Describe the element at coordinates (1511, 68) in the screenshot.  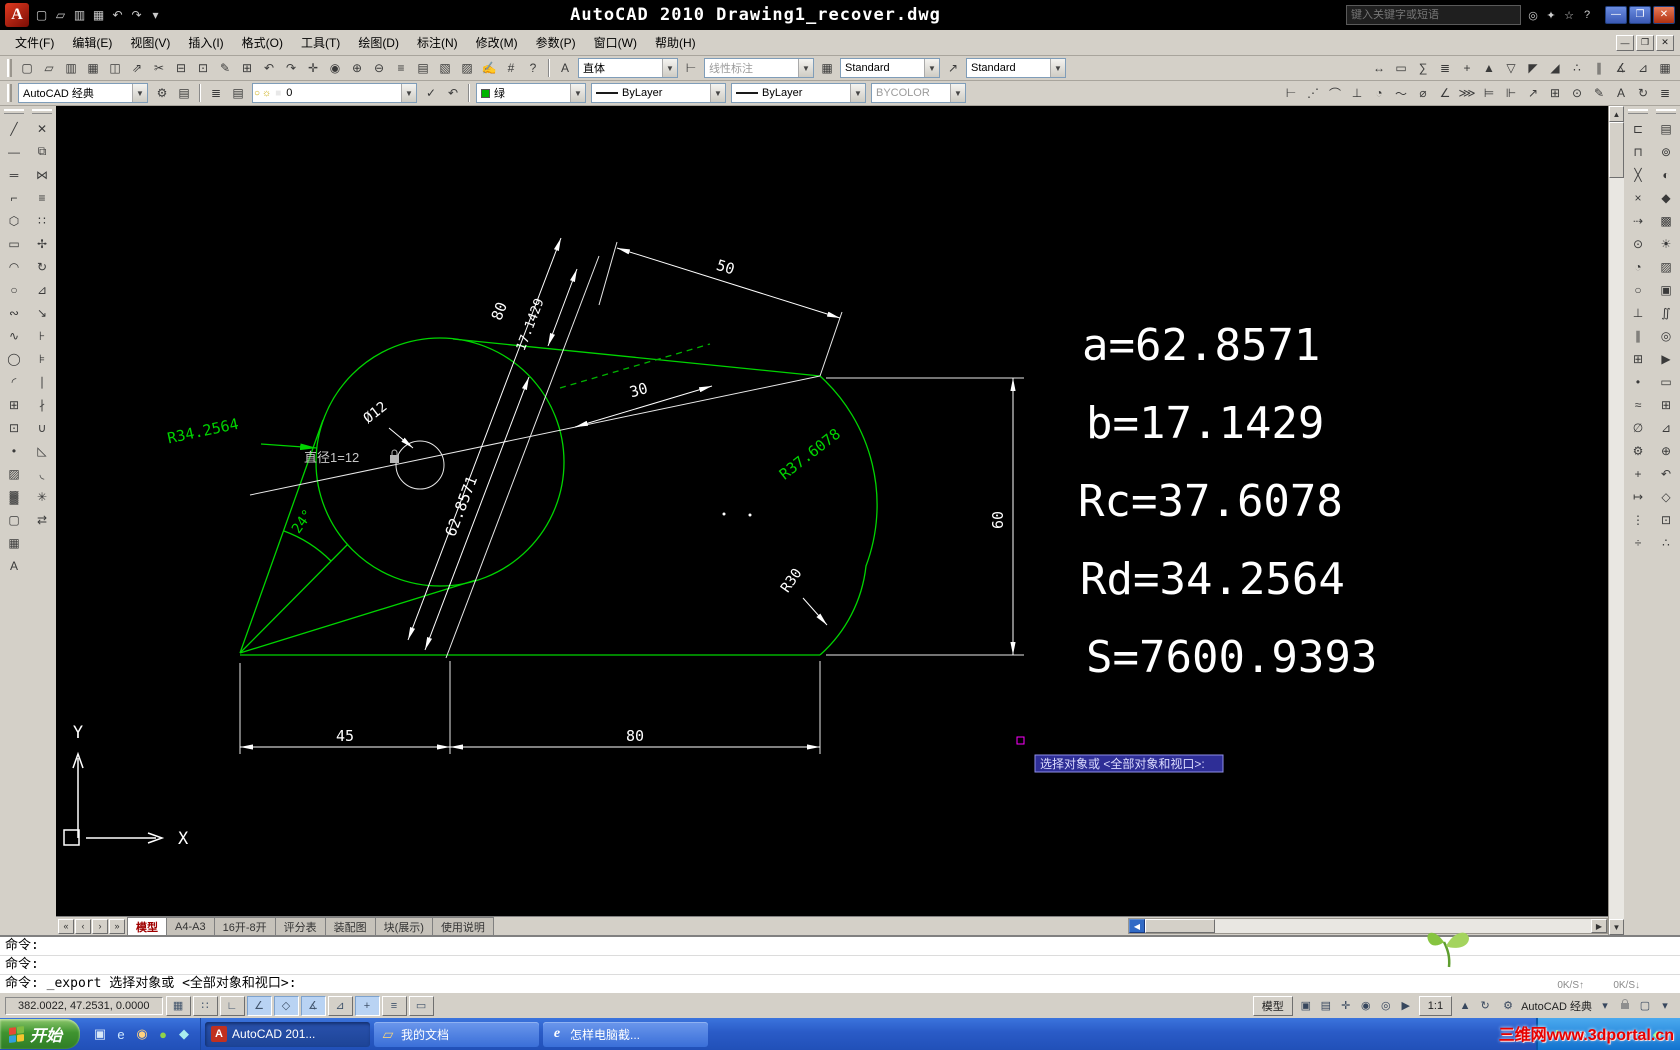
I see `draworder-back: ▽` at that location.